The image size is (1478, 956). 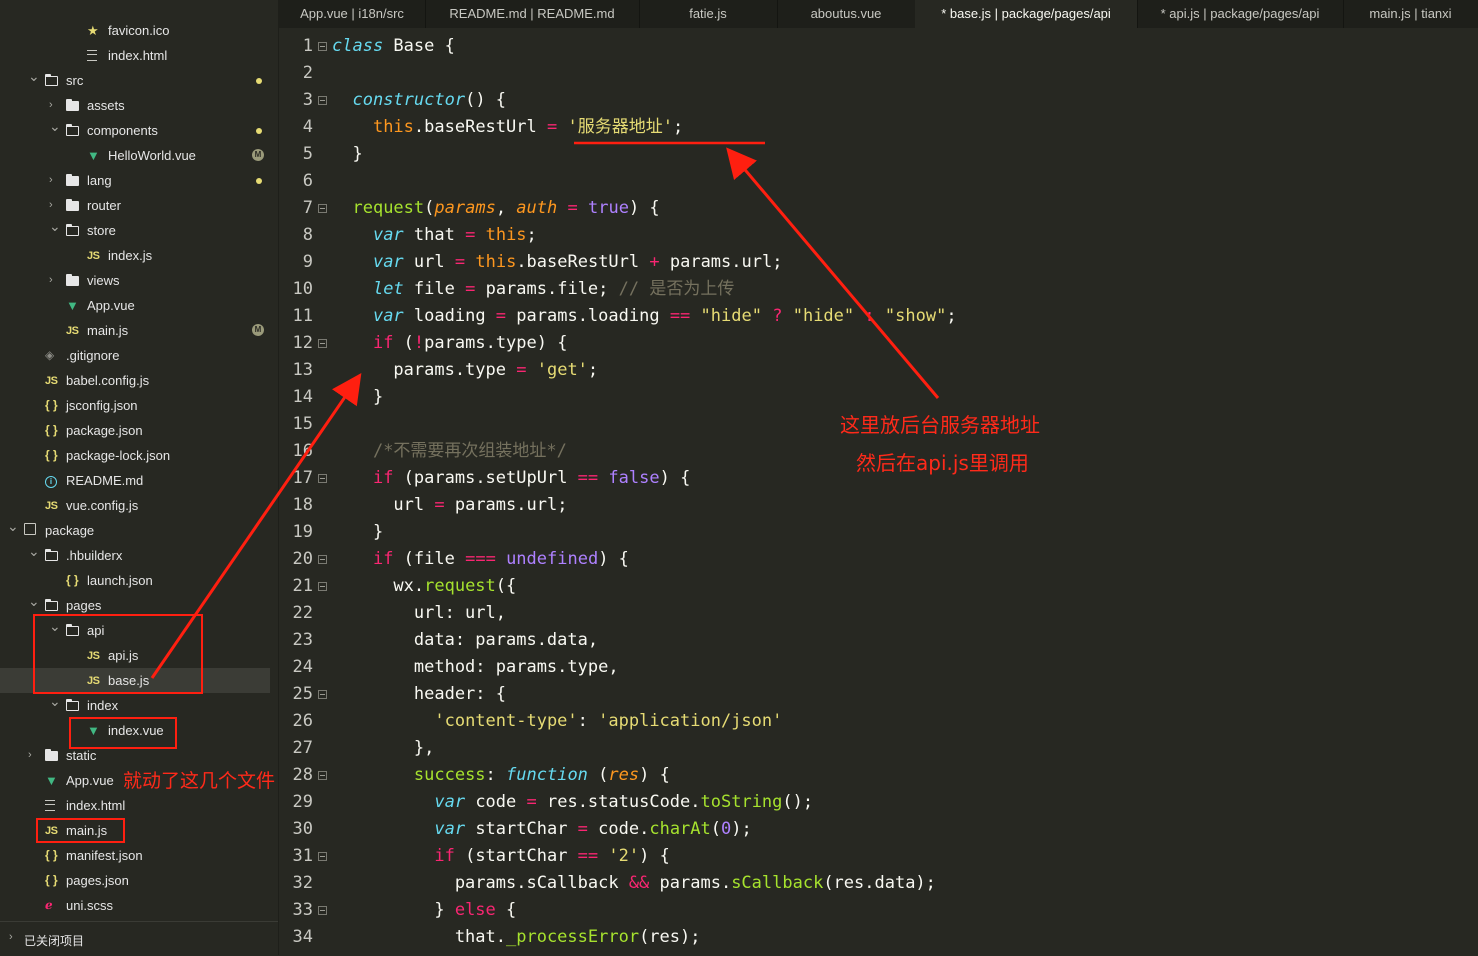 What do you see at coordinates (135, 430) in the screenshot?
I see `tree-item: { } package.json` at bounding box center [135, 430].